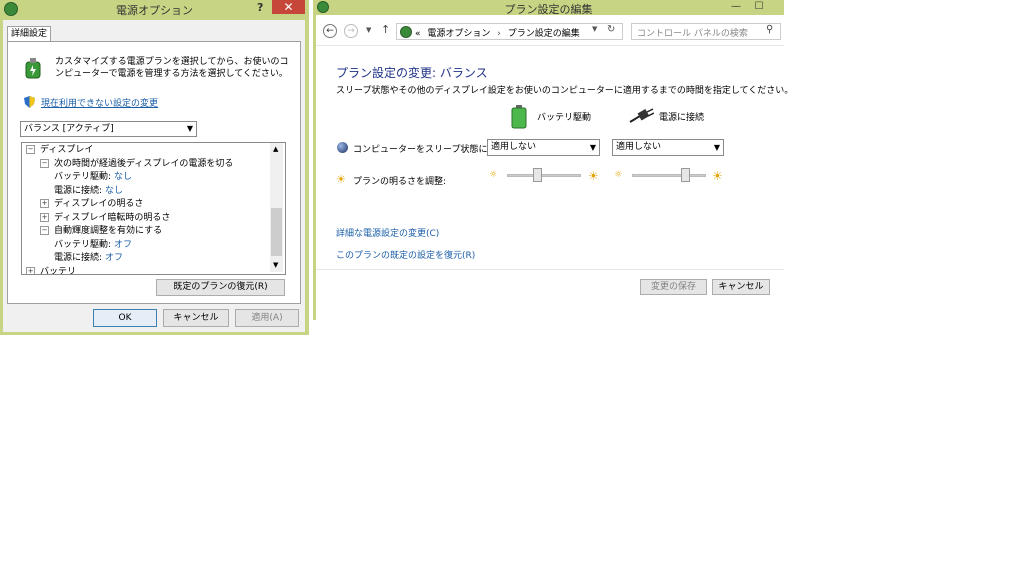  Describe the element at coordinates (342, 147) in the screenshot. I see `sleep-moon-icon` at that location.